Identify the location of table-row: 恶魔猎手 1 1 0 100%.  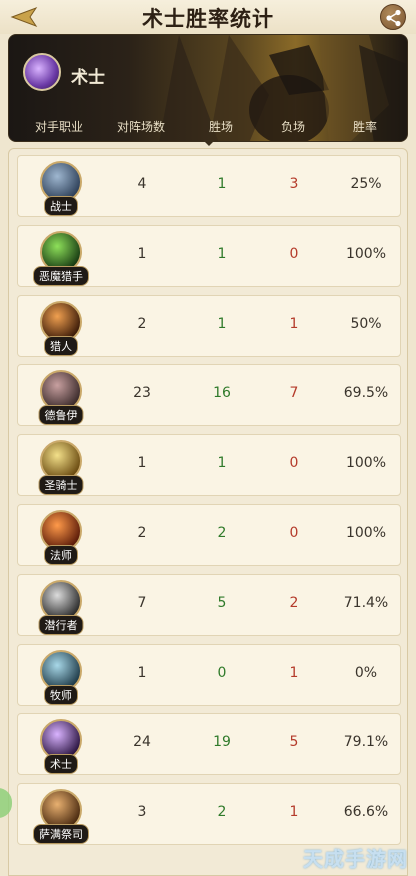
(209, 255).